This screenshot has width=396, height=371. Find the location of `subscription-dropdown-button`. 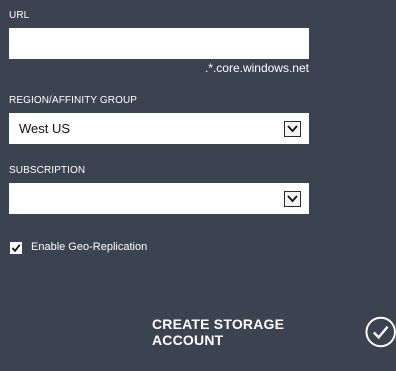

subscription-dropdown-button is located at coordinates (292, 199).